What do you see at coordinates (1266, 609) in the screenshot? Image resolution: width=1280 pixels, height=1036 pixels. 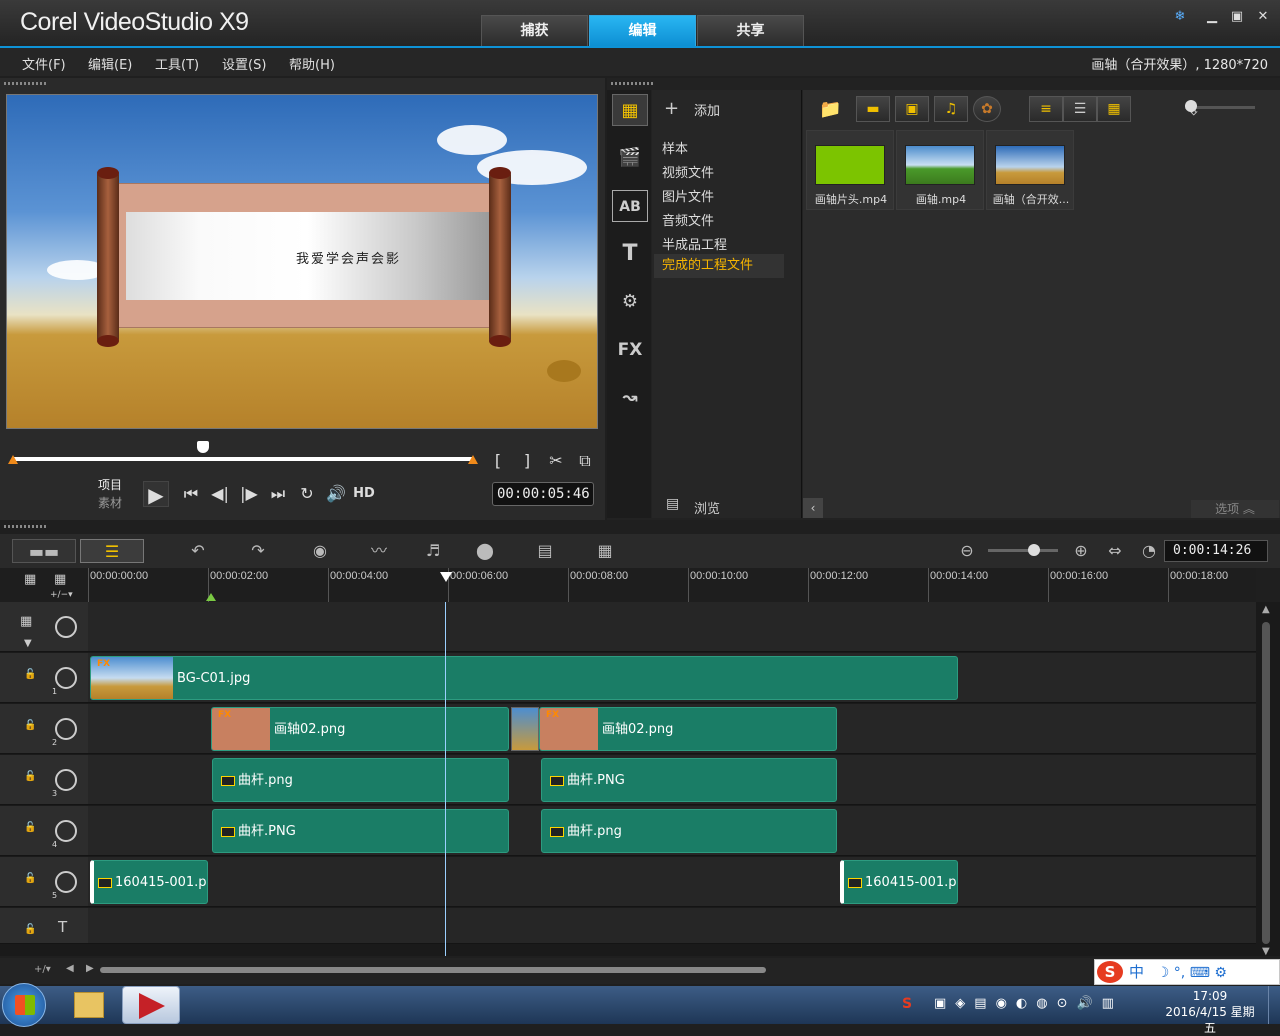 I see `scroll-up-icon: ▲` at bounding box center [1266, 609].